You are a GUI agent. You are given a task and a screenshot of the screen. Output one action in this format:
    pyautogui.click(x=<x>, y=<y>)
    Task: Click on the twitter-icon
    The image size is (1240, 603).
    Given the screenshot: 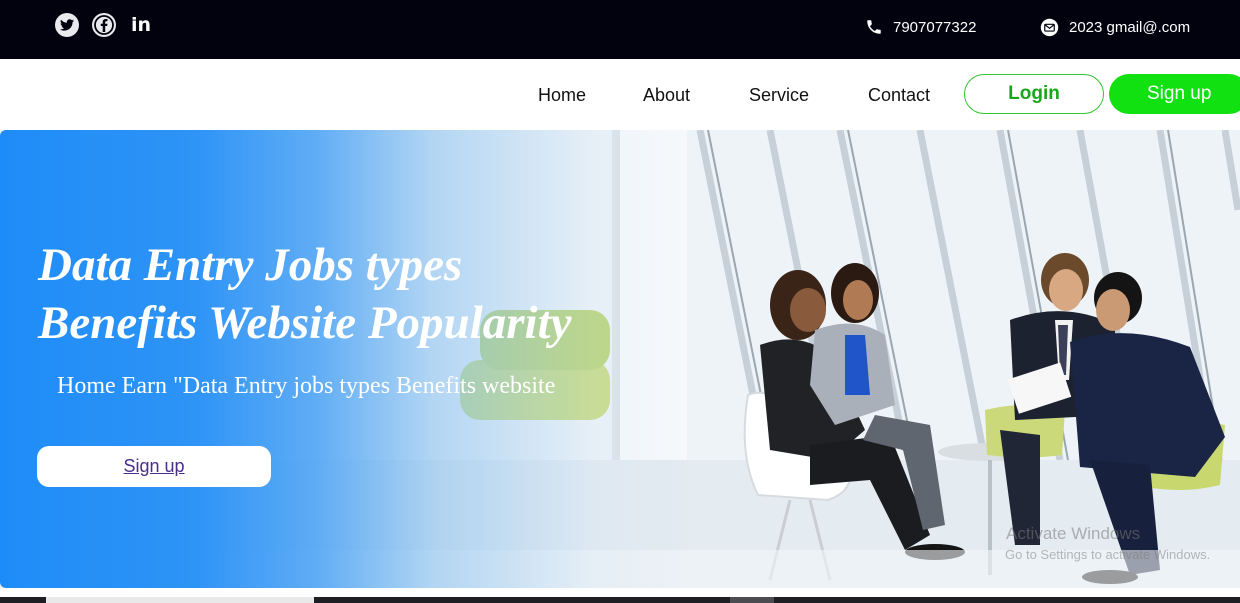 What is the action you would take?
    pyautogui.click(x=67, y=25)
    